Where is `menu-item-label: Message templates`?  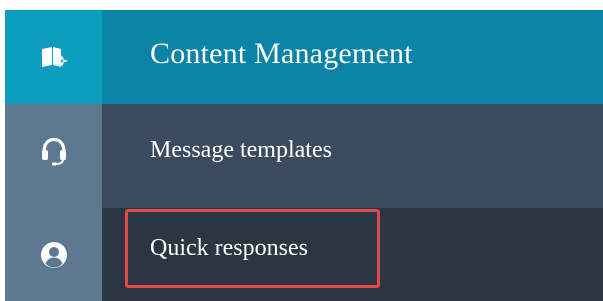 menu-item-label: Message templates is located at coordinates (241, 149).